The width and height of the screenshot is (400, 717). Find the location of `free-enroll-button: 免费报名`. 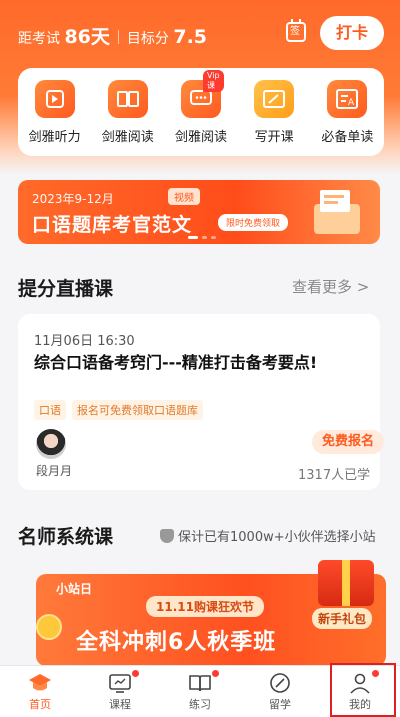

free-enroll-button: 免费报名 is located at coordinates (348, 442).